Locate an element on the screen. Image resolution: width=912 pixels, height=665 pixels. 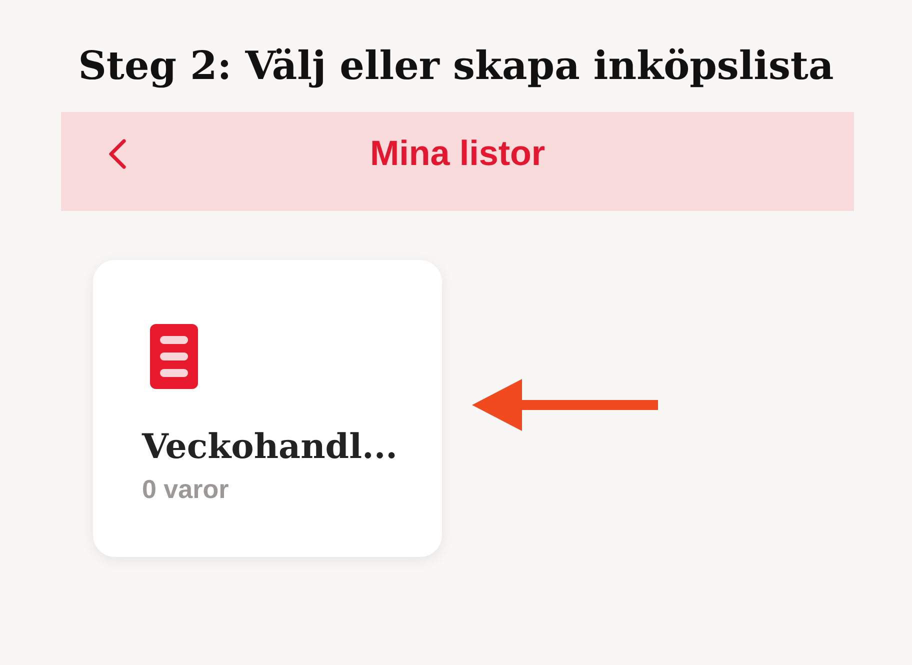
back-icon is located at coordinates (117, 153).